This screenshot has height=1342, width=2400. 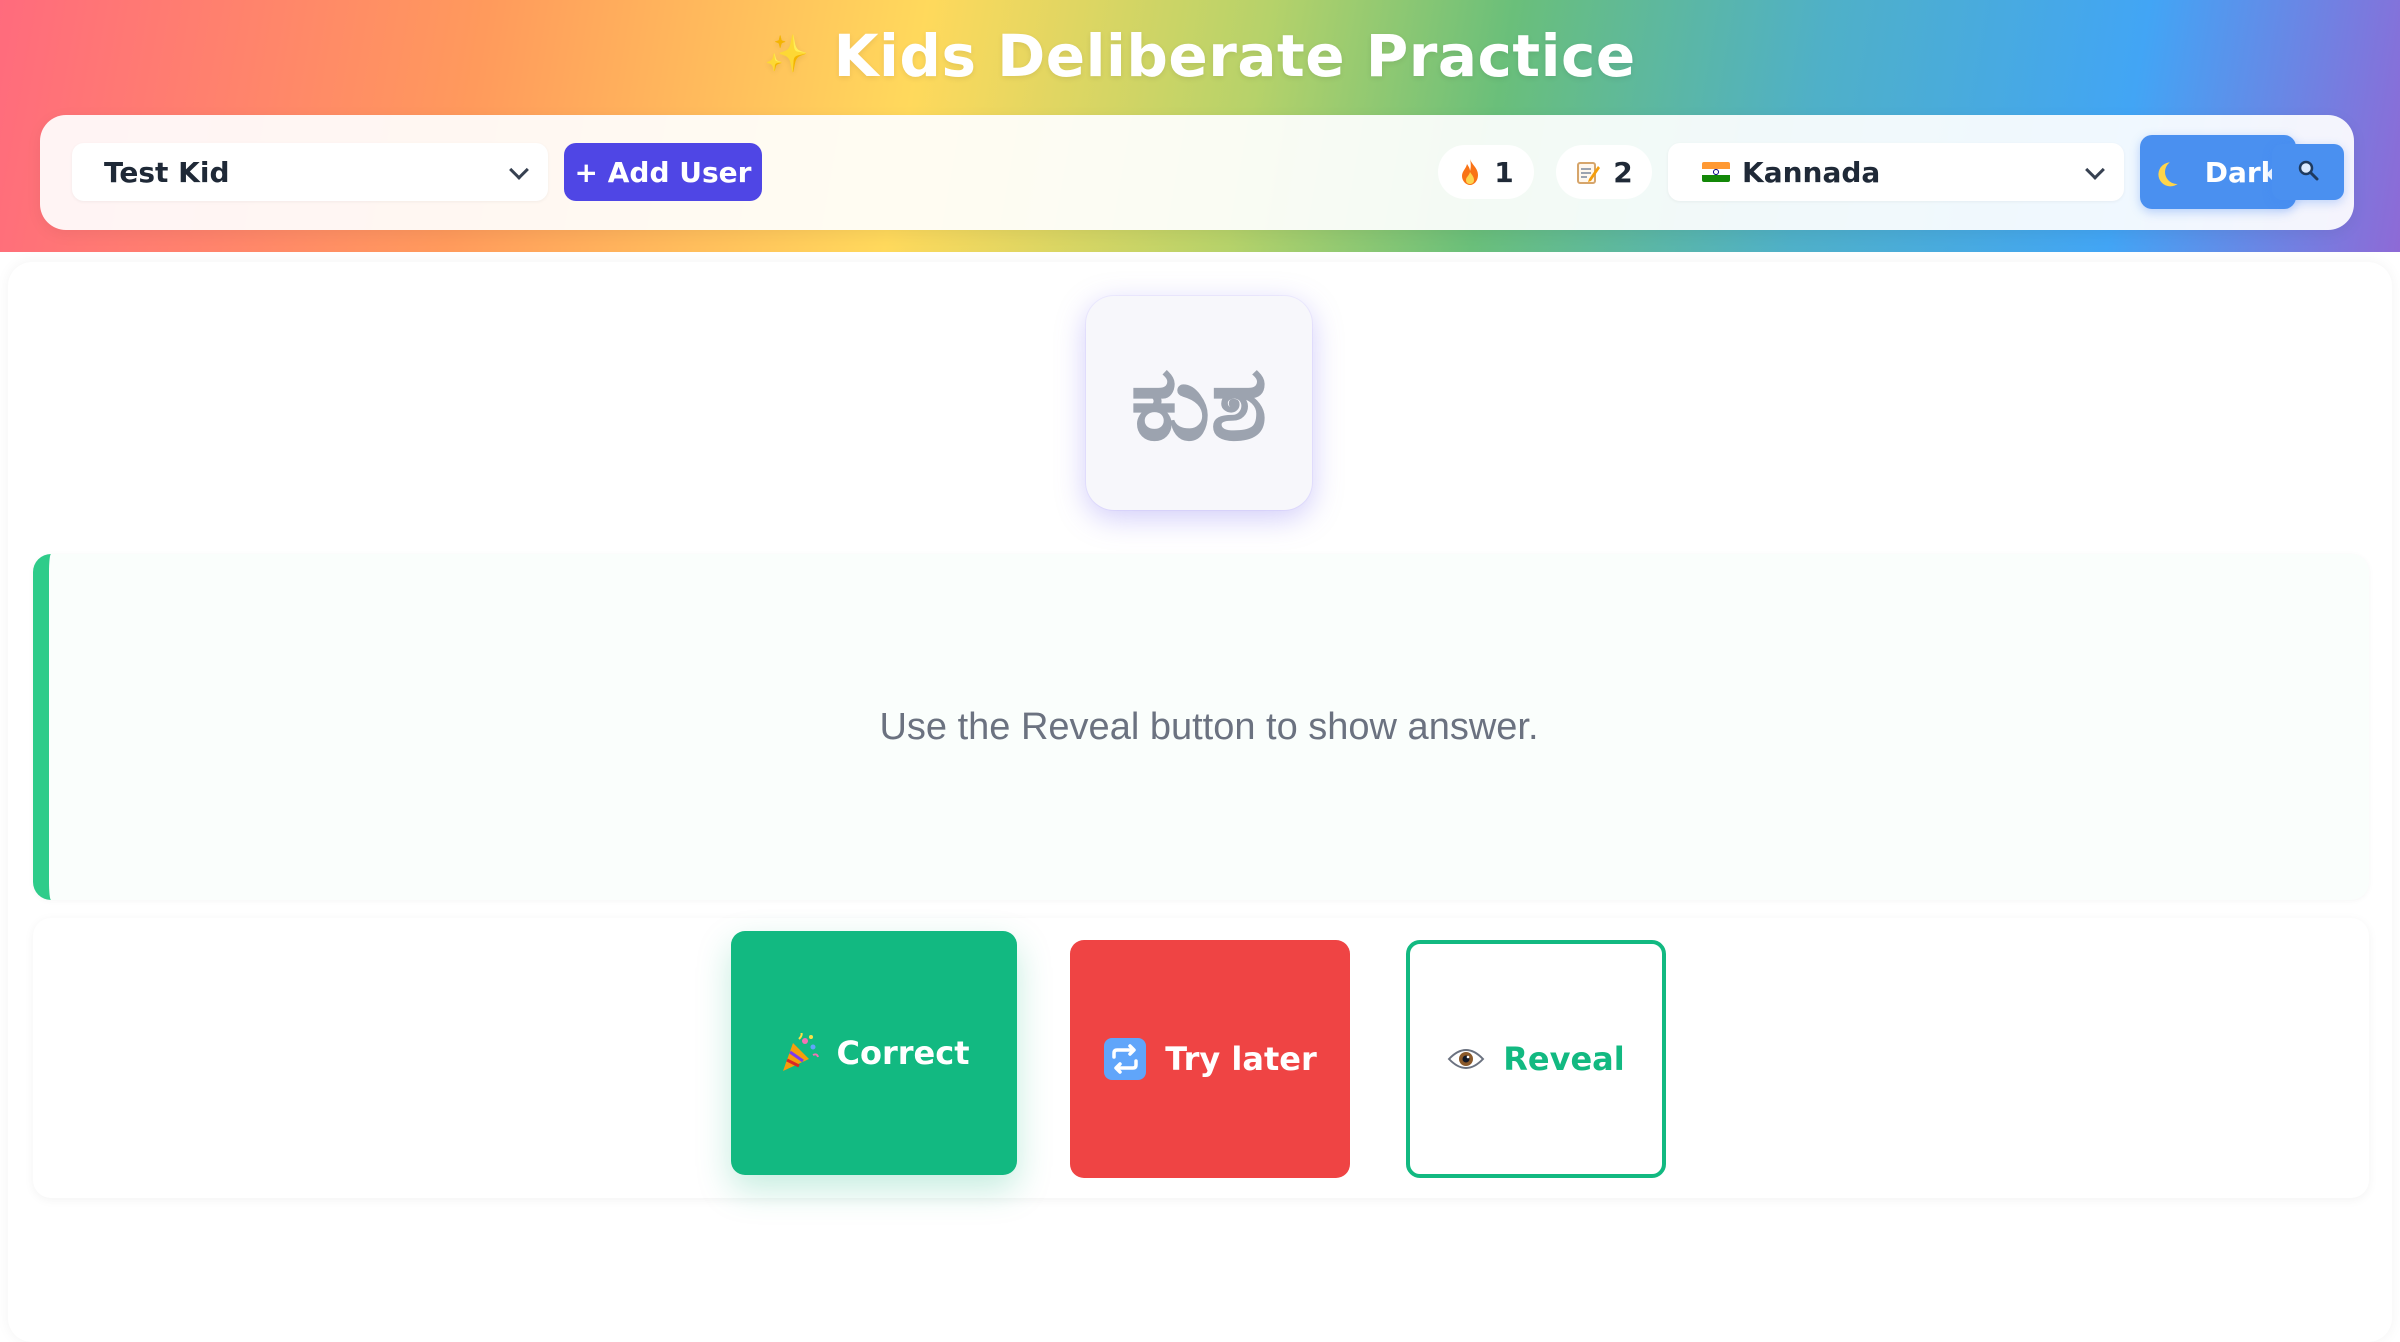 I want to click on prompt-glyph: ಕುಶ, so click(x=1199, y=402).